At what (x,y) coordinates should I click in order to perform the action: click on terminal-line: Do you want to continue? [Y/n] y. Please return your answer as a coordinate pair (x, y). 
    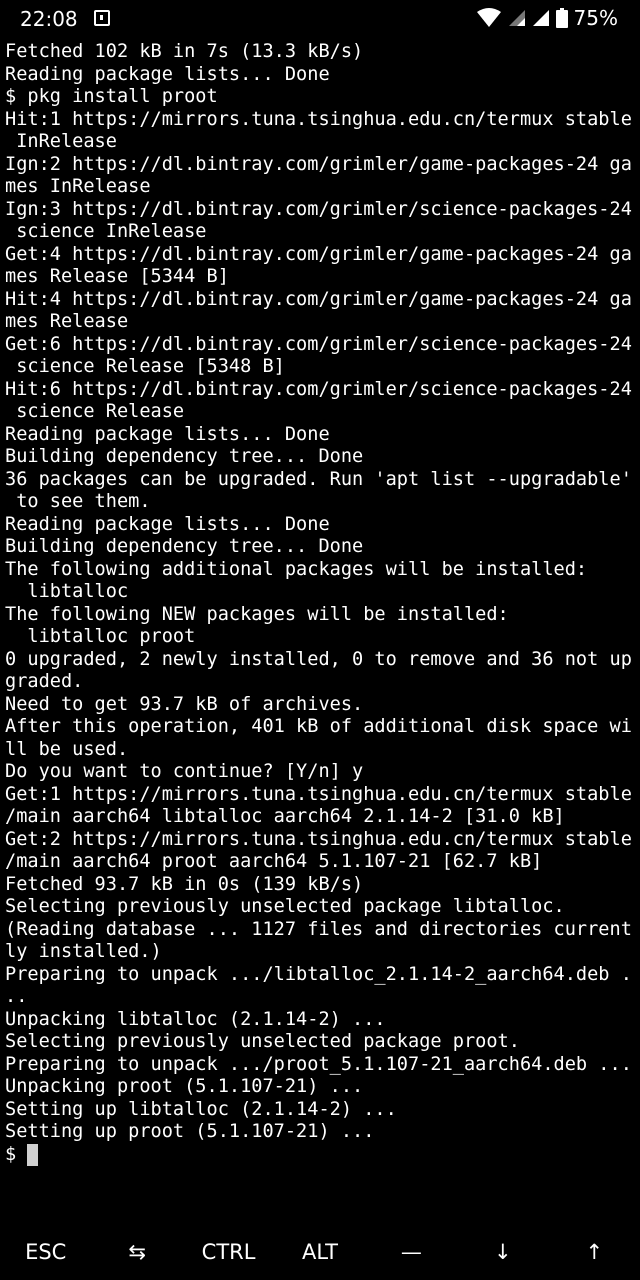
    Looking at the image, I should click on (184, 771).